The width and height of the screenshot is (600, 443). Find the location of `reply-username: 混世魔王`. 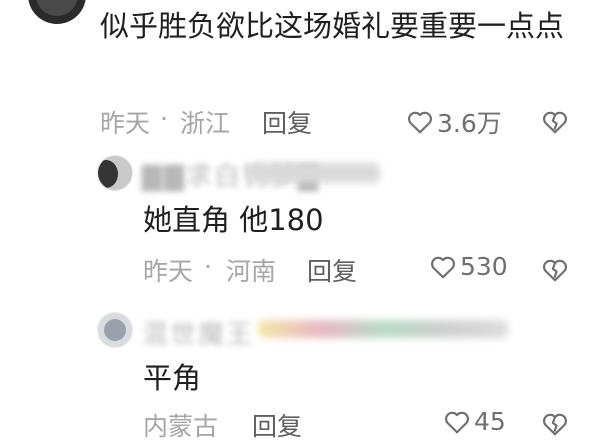

reply-username: 混世魔王 is located at coordinates (198, 332).